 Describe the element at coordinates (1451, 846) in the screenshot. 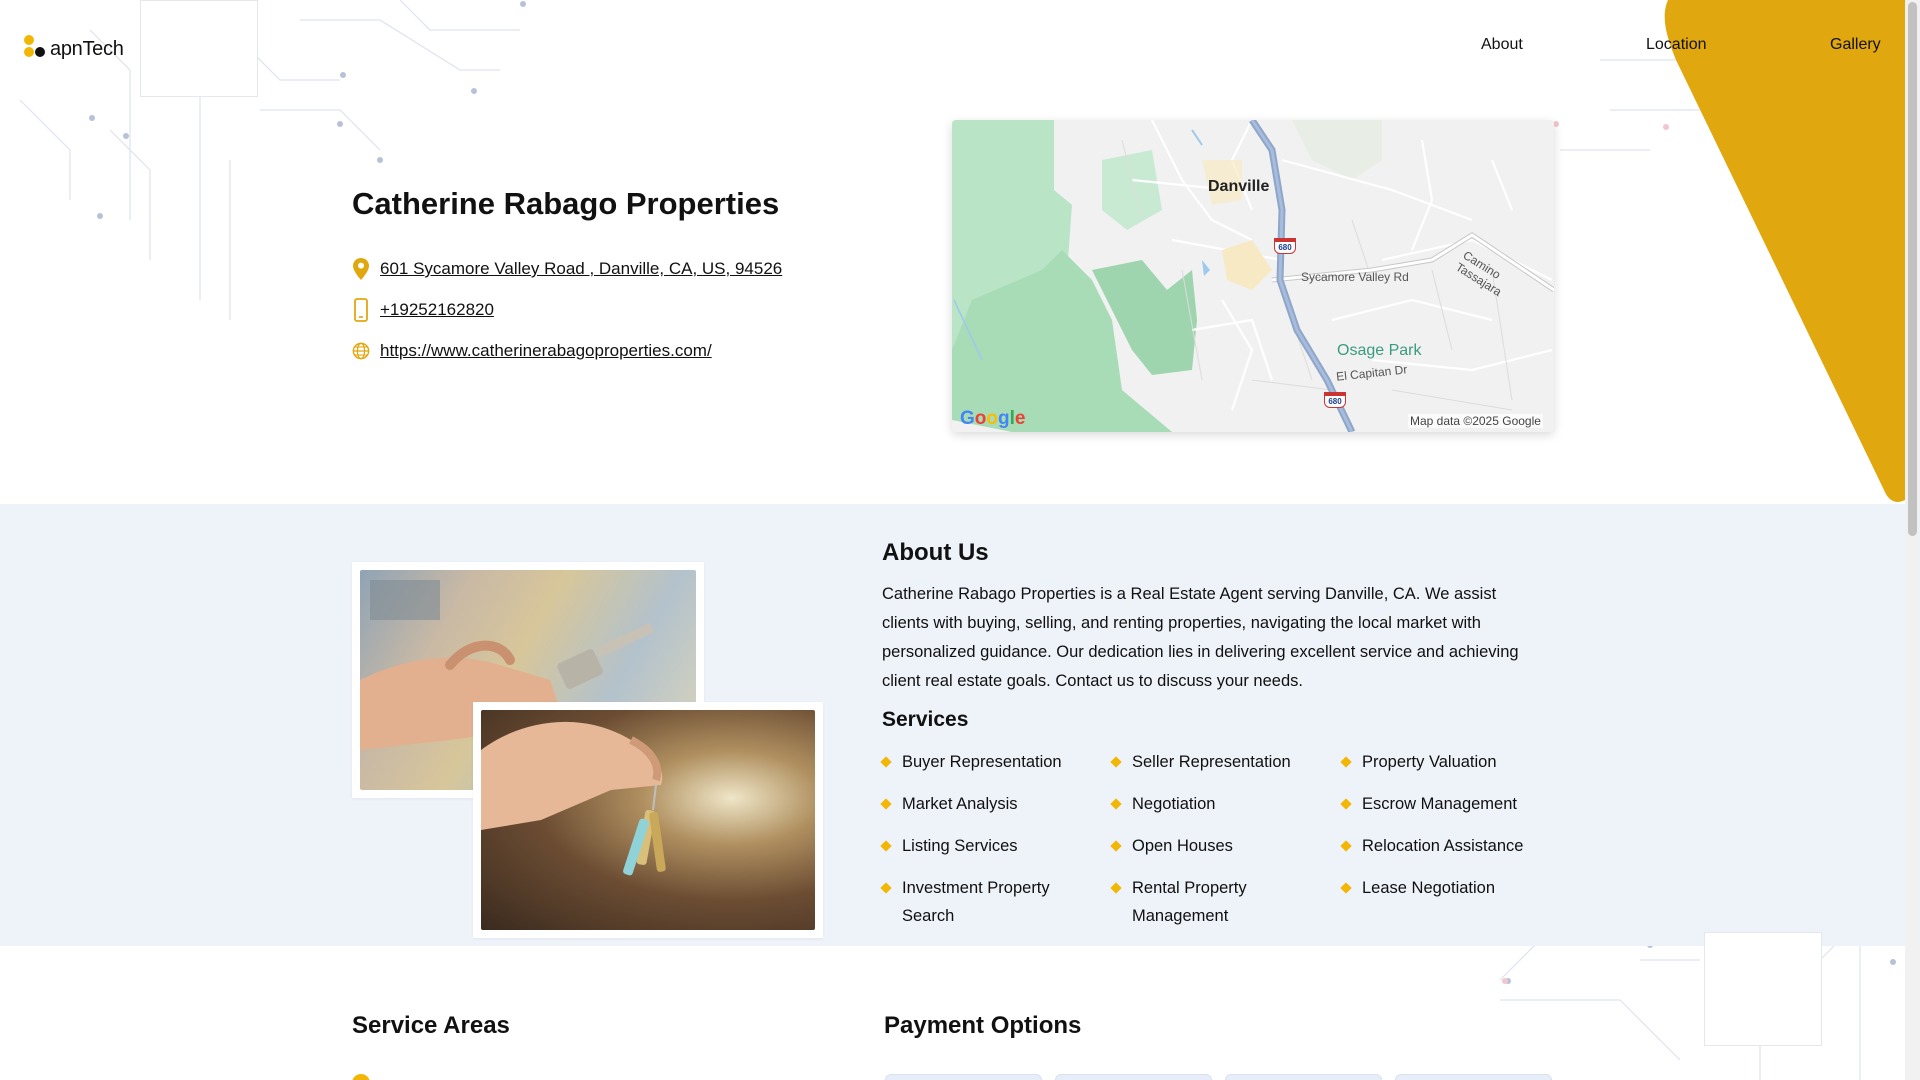

I see `service-item: Relocation Assistance` at that location.